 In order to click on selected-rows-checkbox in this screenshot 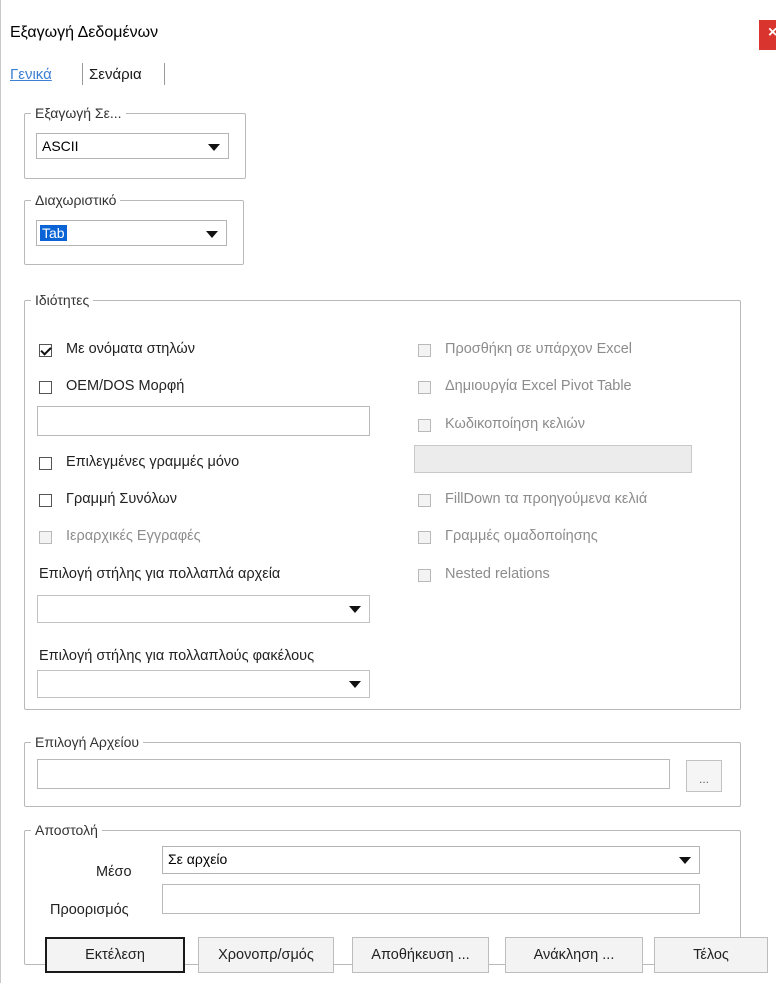, I will do `click(45, 463)`.